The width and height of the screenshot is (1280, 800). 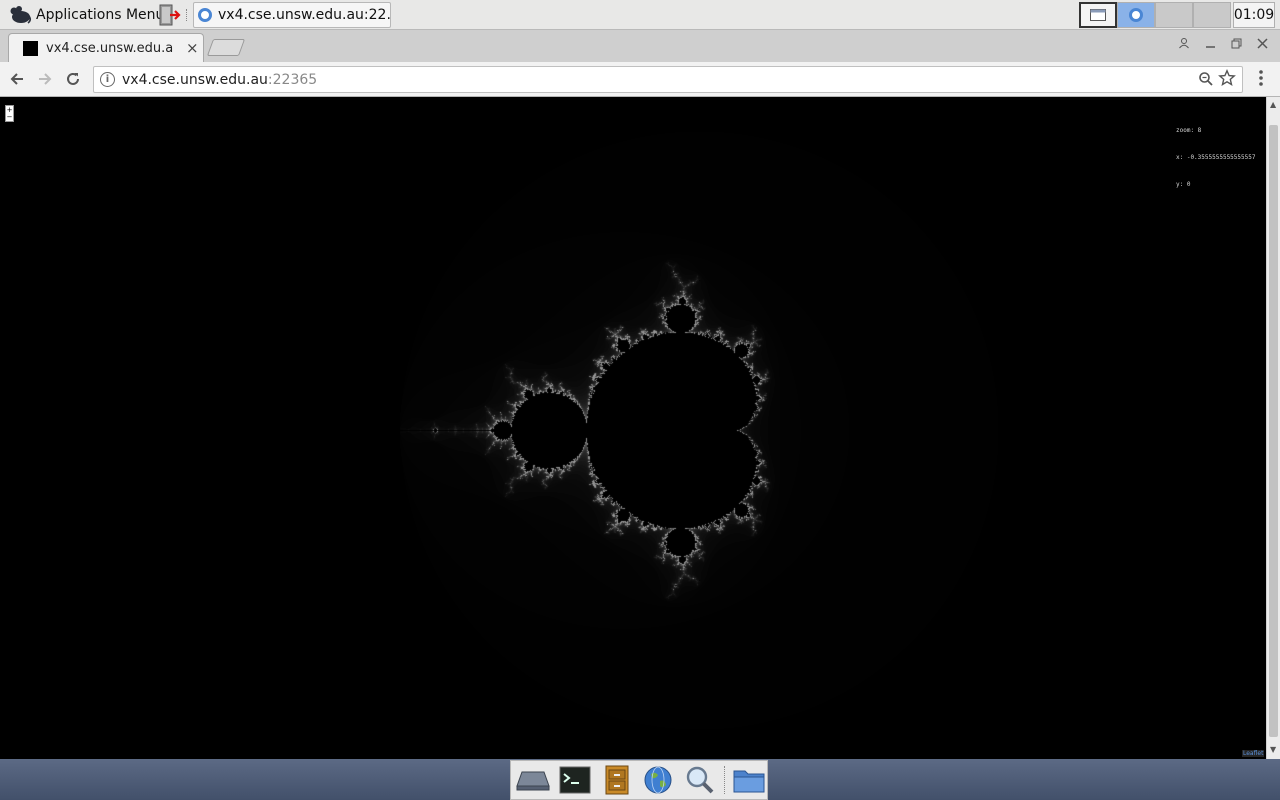 I want to click on folder-icon, so click(x=749, y=780).